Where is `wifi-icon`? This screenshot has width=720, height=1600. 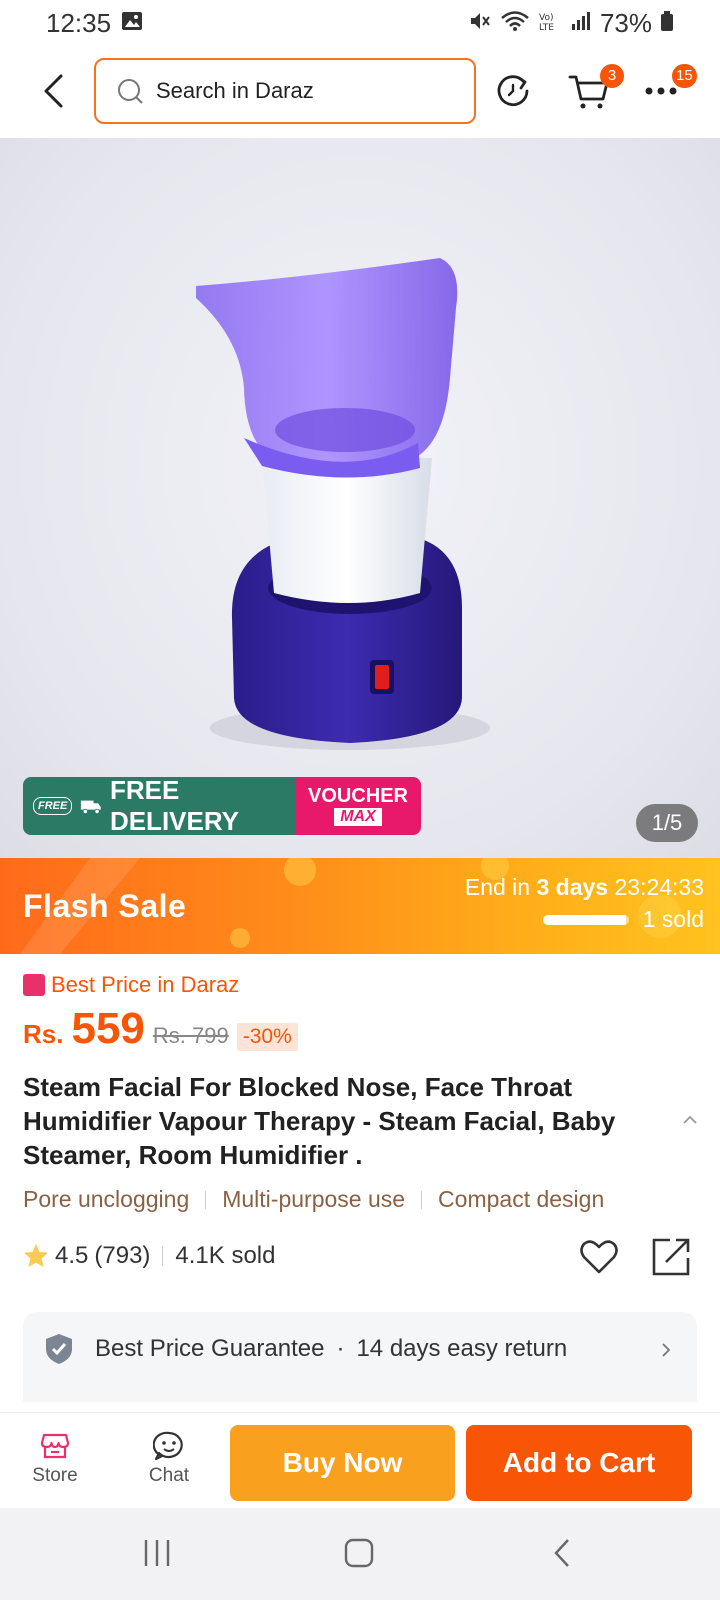 wifi-icon is located at coordinates (515, 23).